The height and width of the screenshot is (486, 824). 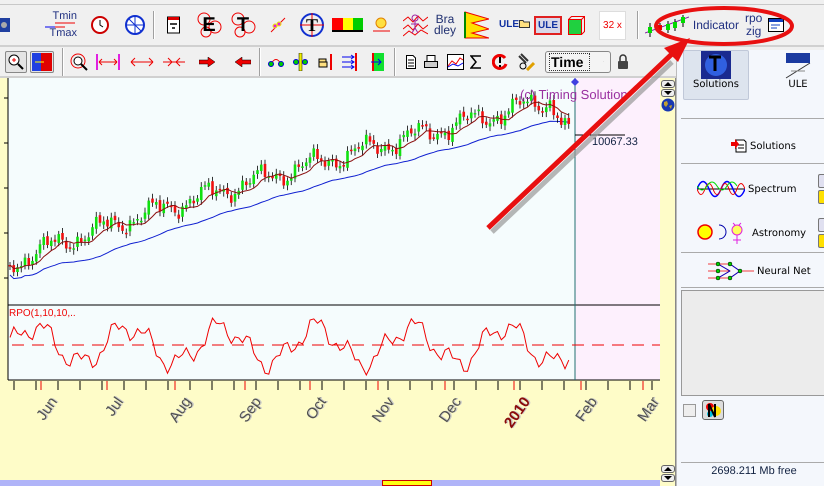 What do you see at coordinates (347, 25) in the screenshot?
I see `color-bar-icon` at bounding box center [347, 25].